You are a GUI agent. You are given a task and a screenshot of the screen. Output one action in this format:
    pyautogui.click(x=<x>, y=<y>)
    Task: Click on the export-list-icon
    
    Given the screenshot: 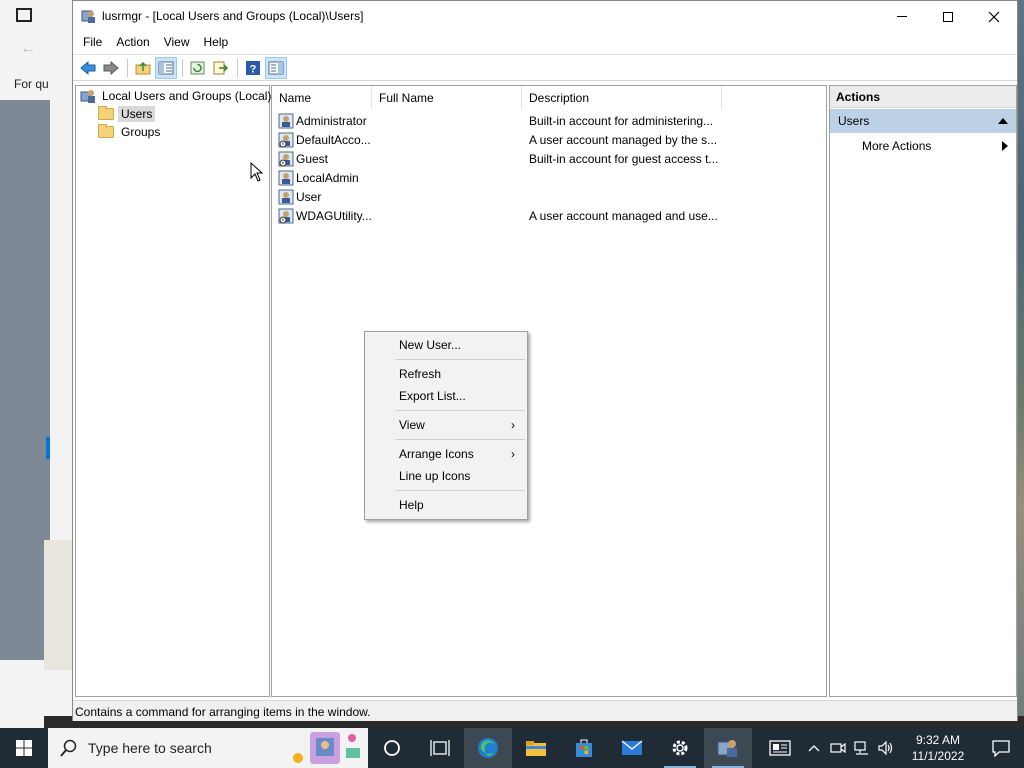 What is the action you would take?
    pyautogui.click(x=221, y=67)
    